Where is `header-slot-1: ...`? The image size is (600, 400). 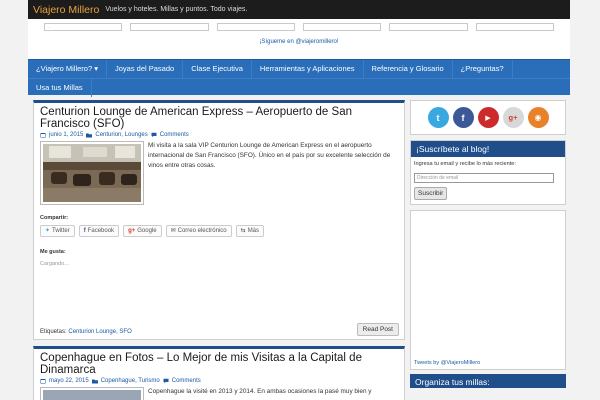
header-slot-1: ... is located at coordinates (83, 27).